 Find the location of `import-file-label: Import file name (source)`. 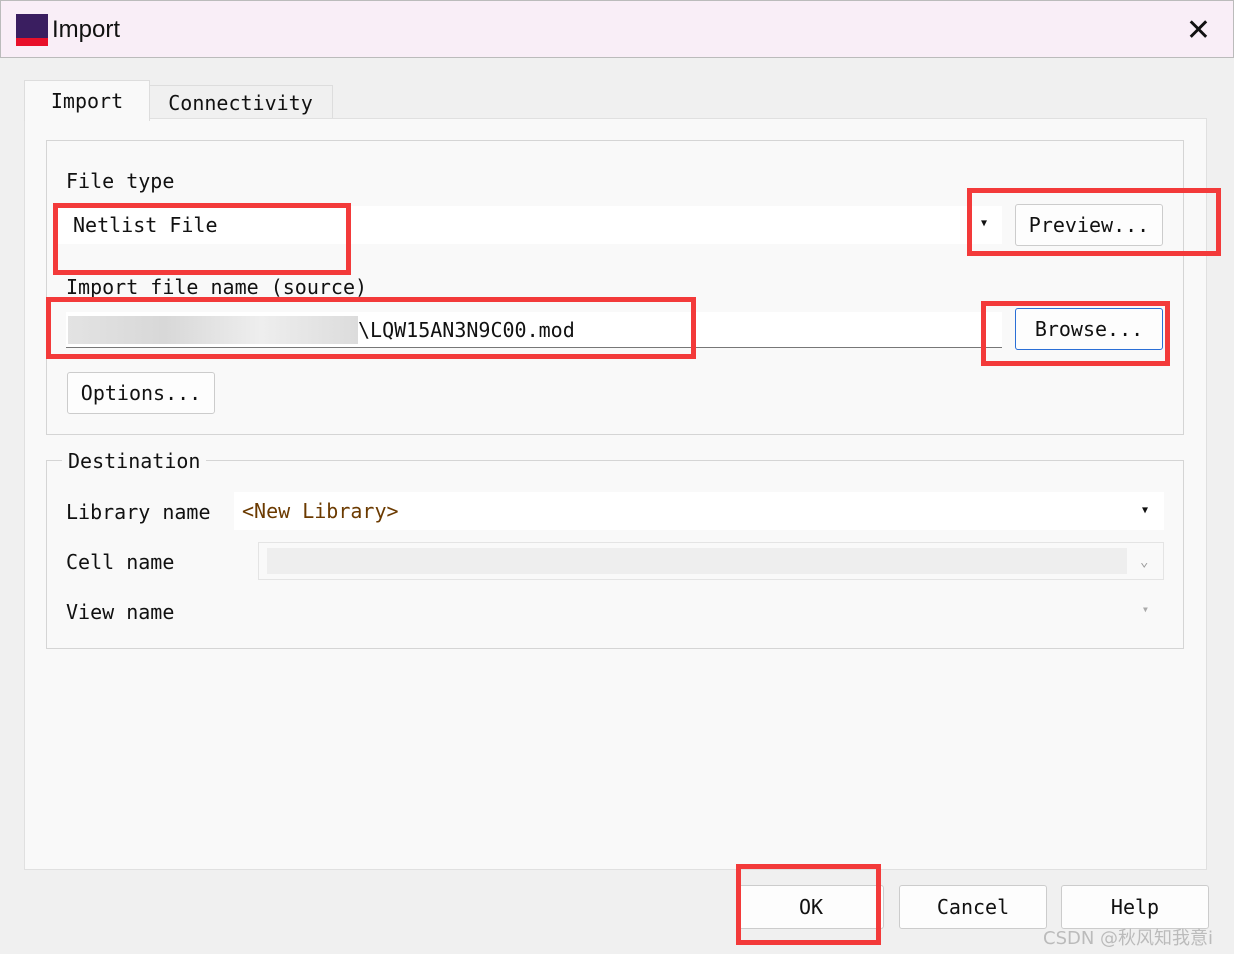

import-file-label: Import file name (source) is located at coordinates (217, 287).